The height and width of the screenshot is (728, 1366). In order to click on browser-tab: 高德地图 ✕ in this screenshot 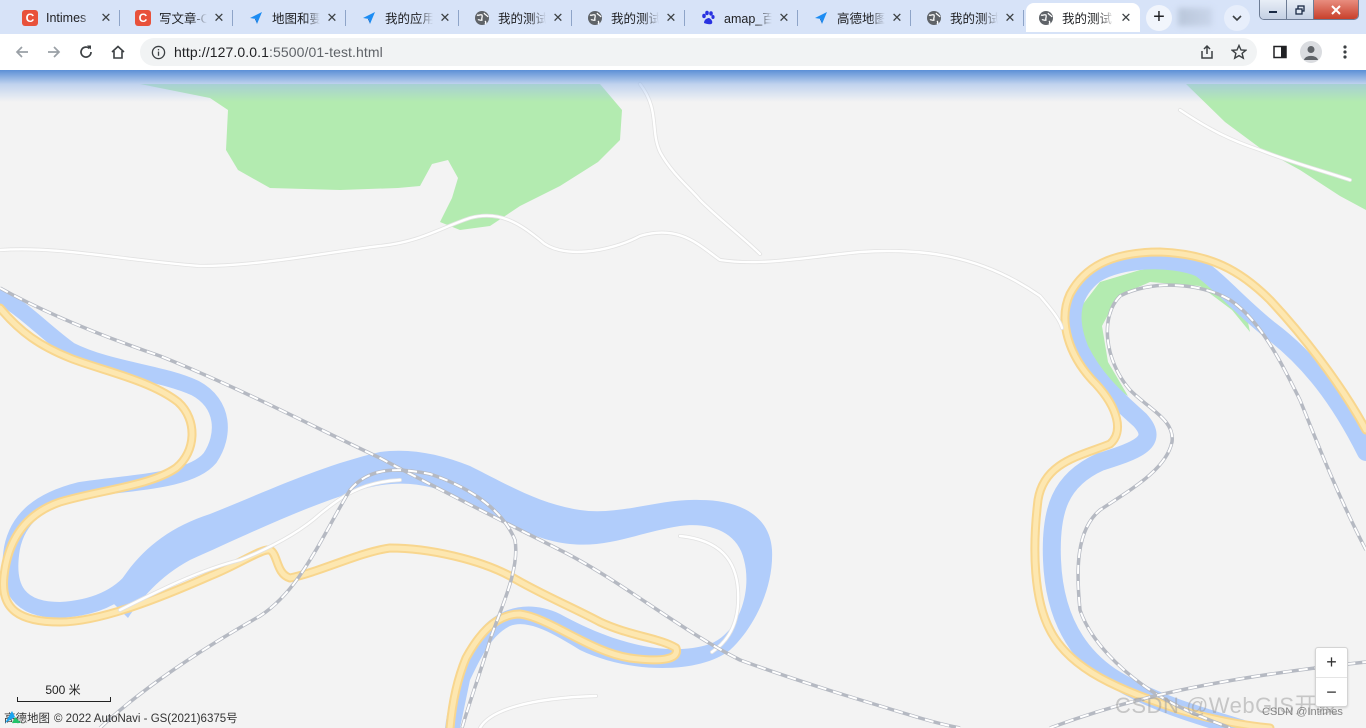, I will do `click(856, 17)`.